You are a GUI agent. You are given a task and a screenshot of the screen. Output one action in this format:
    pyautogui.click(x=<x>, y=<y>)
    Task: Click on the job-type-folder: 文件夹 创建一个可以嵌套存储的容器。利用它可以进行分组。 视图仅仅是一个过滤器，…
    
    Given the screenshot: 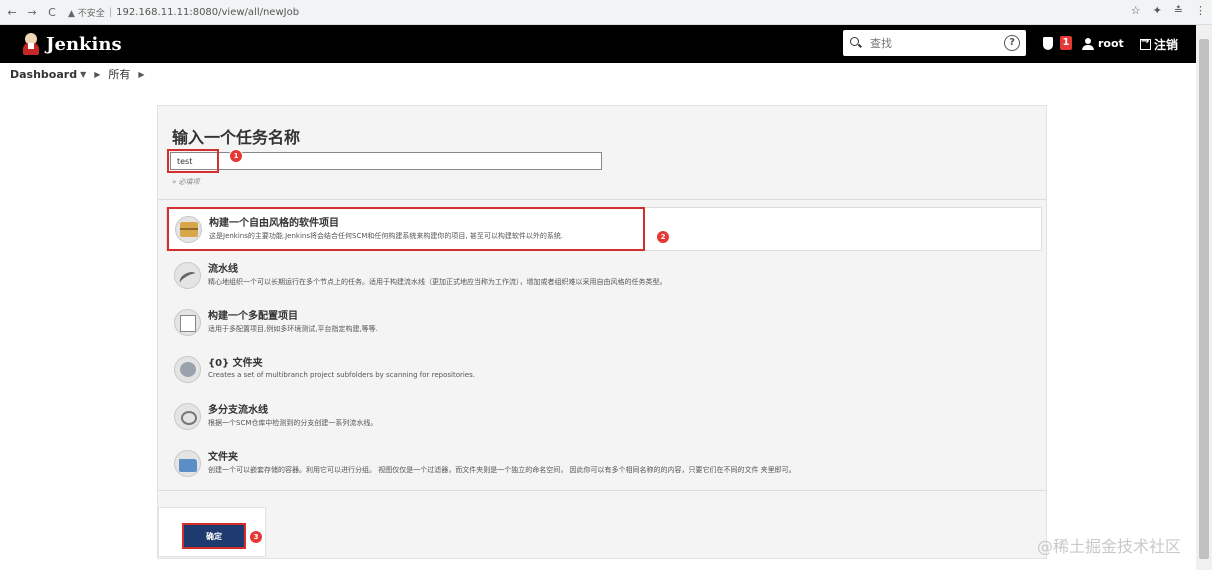 What is the action you would take?
    pyautogui.click(x=604, y=464)
    